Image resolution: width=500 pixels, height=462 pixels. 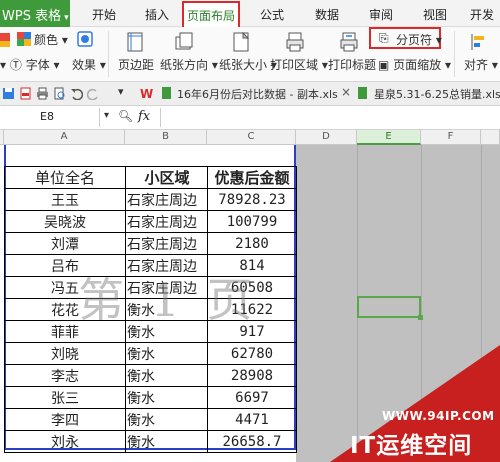 I want to click on selected-cell-e8, so click(x=390, y=308).